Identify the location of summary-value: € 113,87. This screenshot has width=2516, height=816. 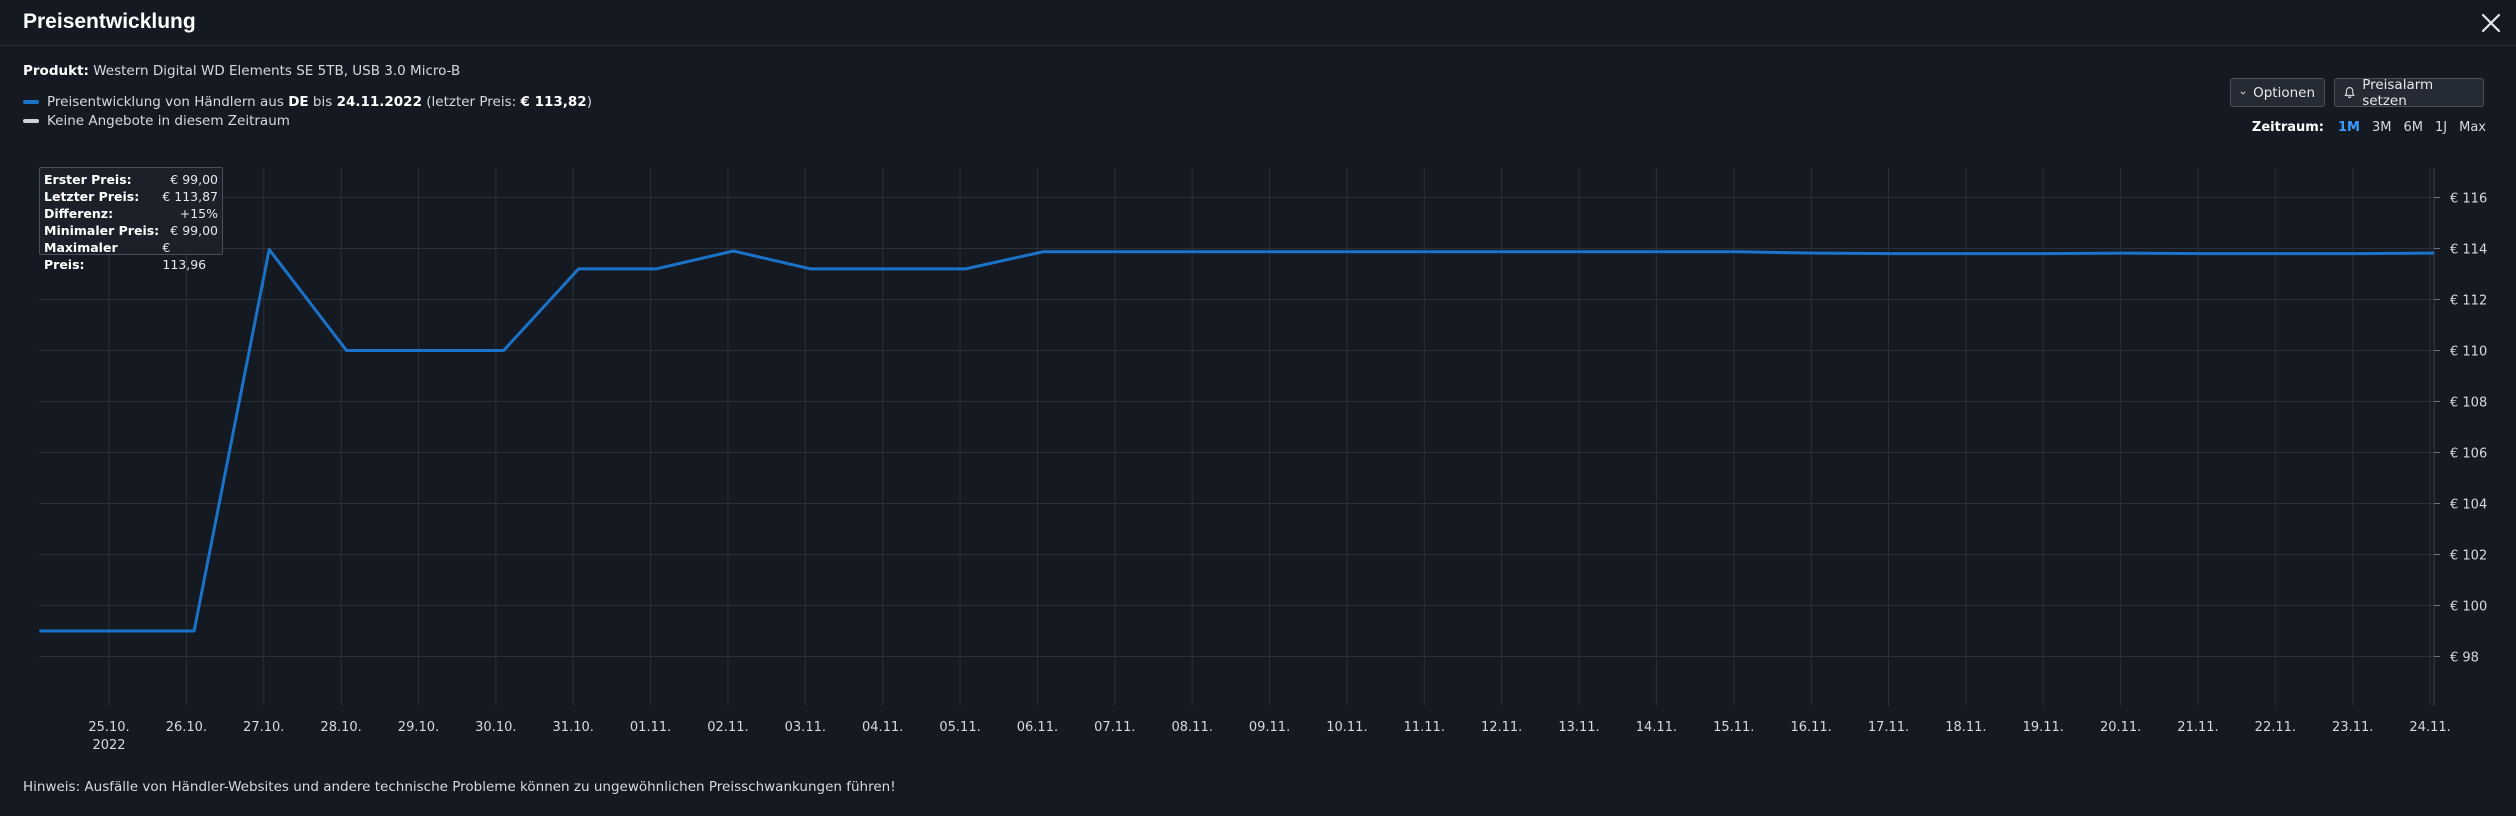
(190, 196).